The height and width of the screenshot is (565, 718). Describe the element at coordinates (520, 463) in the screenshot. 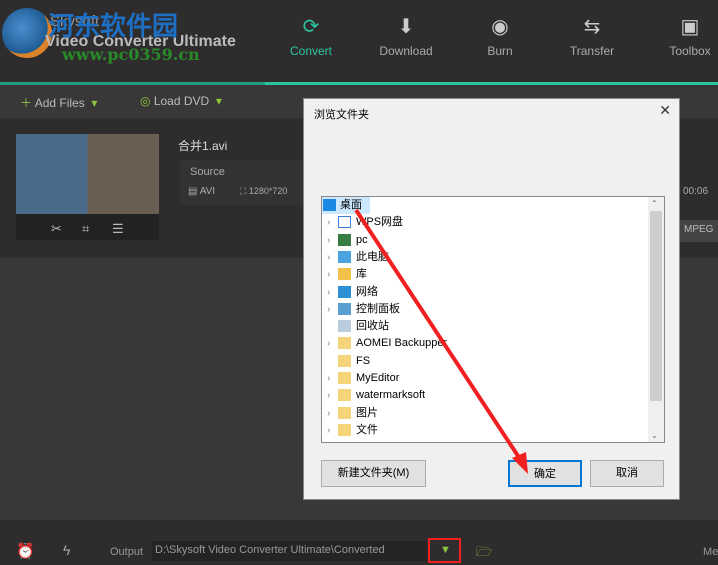

I see `arrow-head` at that location.